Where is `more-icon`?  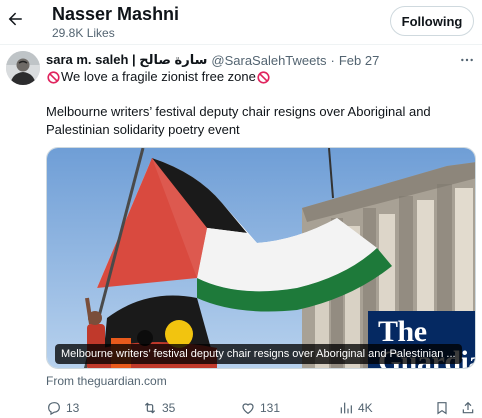 more-icon is located at coordinates (467, 60).